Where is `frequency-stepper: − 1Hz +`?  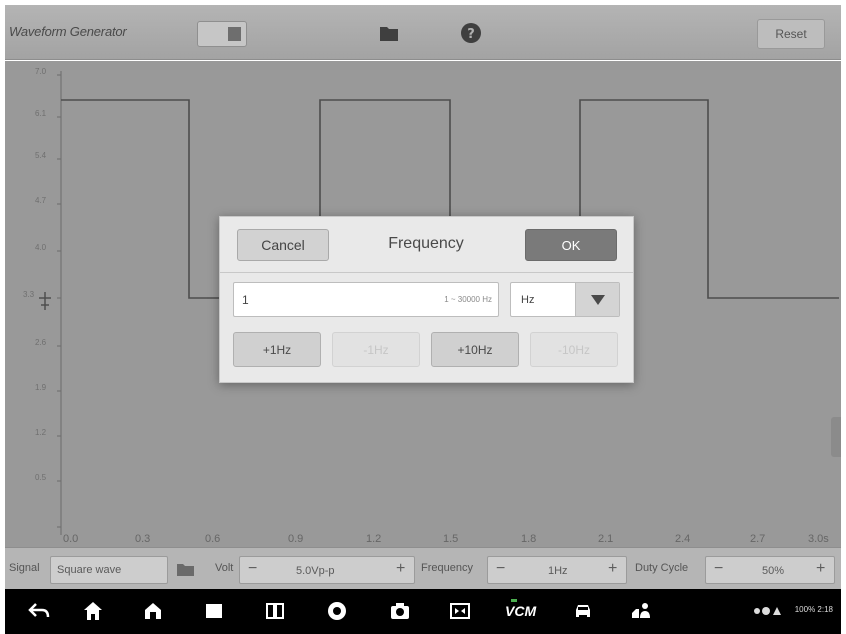 frequency-stepper: − 1Hz + is located at coordinates (557, 570).